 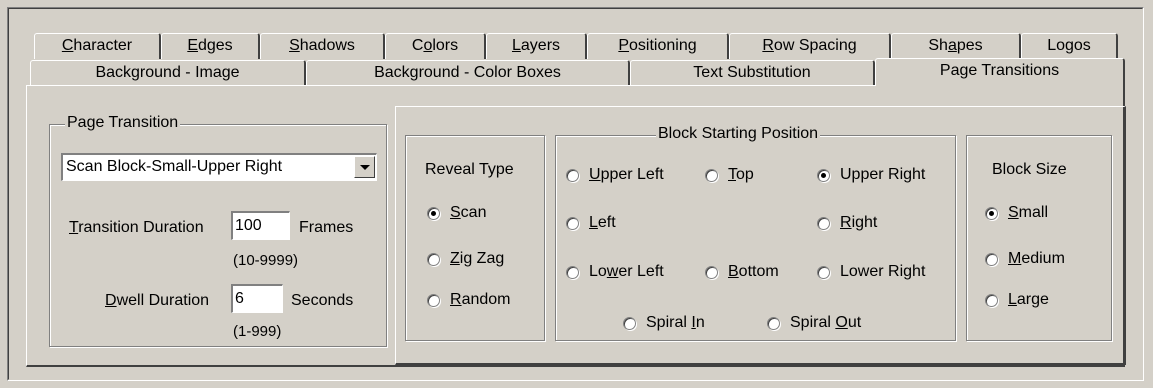 I want to click on size-small-radio: Small, so click(x=1016, y=213).